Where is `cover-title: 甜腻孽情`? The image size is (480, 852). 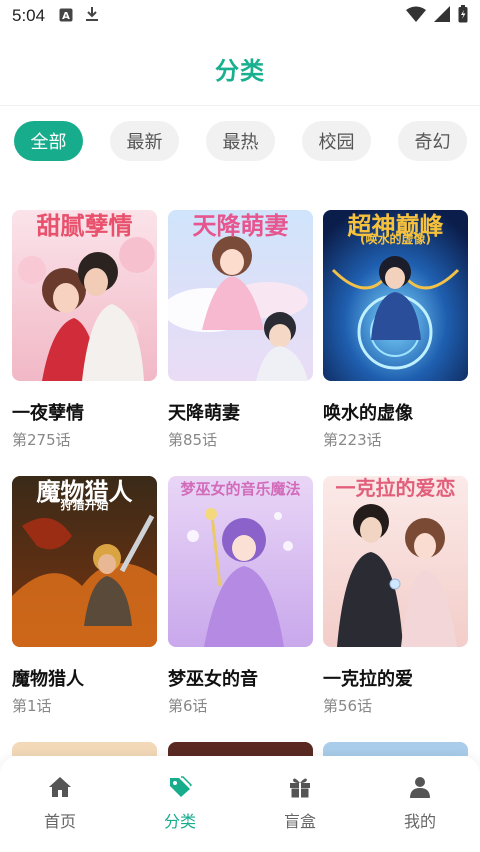
cover-title: 甜腻孽情 is located at coordinates (84, 226).